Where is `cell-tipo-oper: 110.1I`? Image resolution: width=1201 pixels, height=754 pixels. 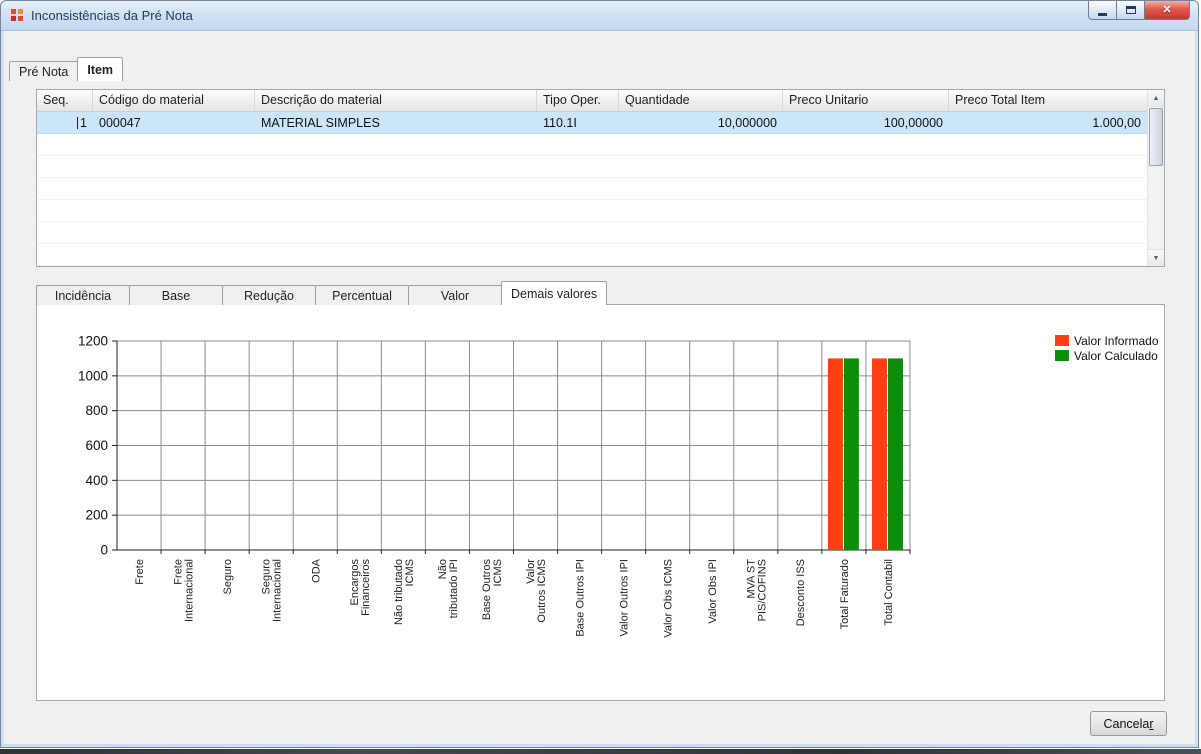
cell-tipo-oper: 110.1I is located at coordinates (560, 123).